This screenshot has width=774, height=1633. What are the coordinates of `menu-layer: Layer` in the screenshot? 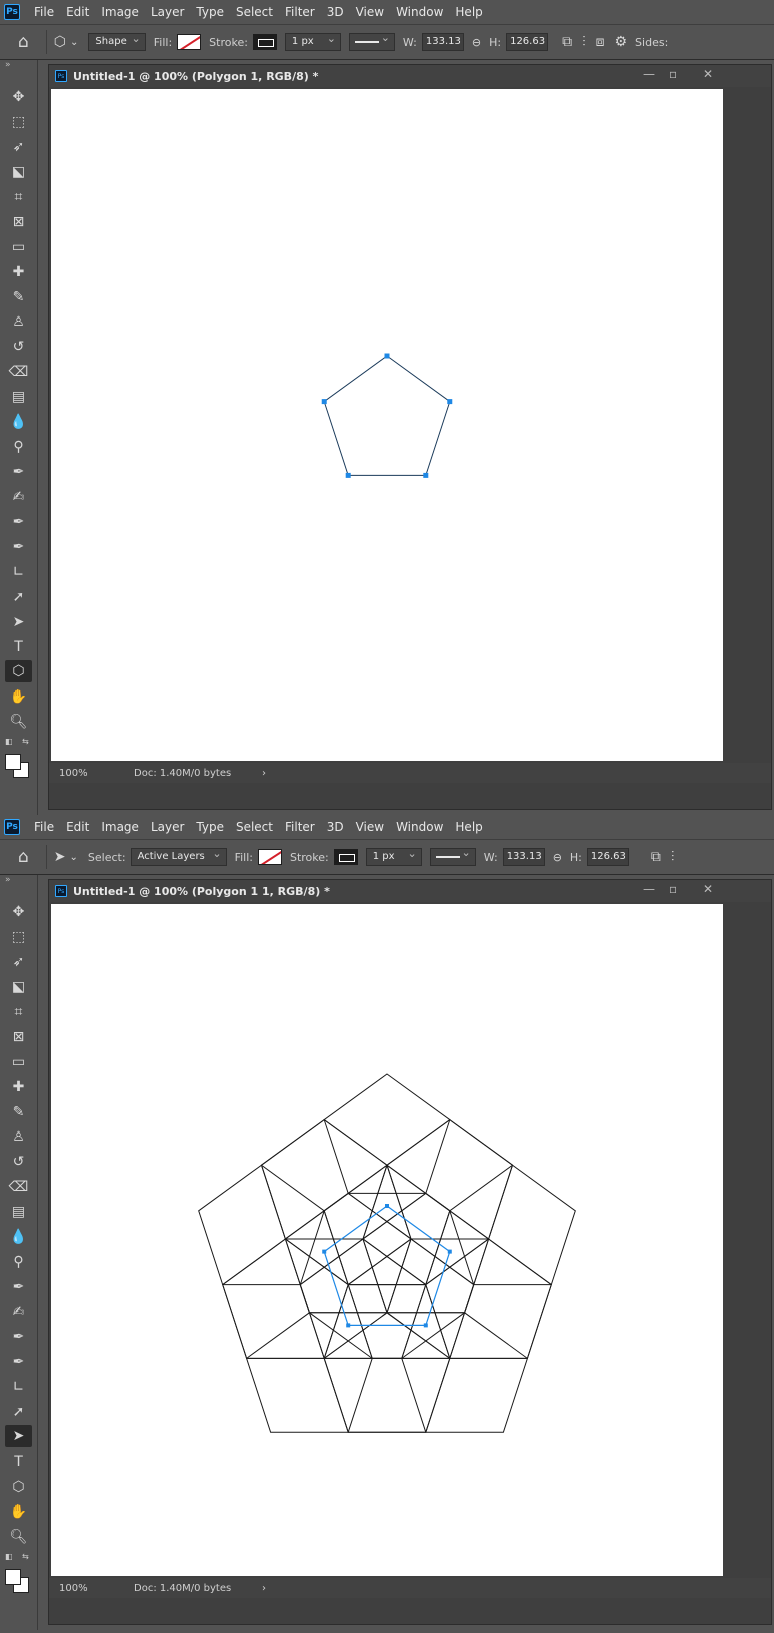 It's located at (167, 827).